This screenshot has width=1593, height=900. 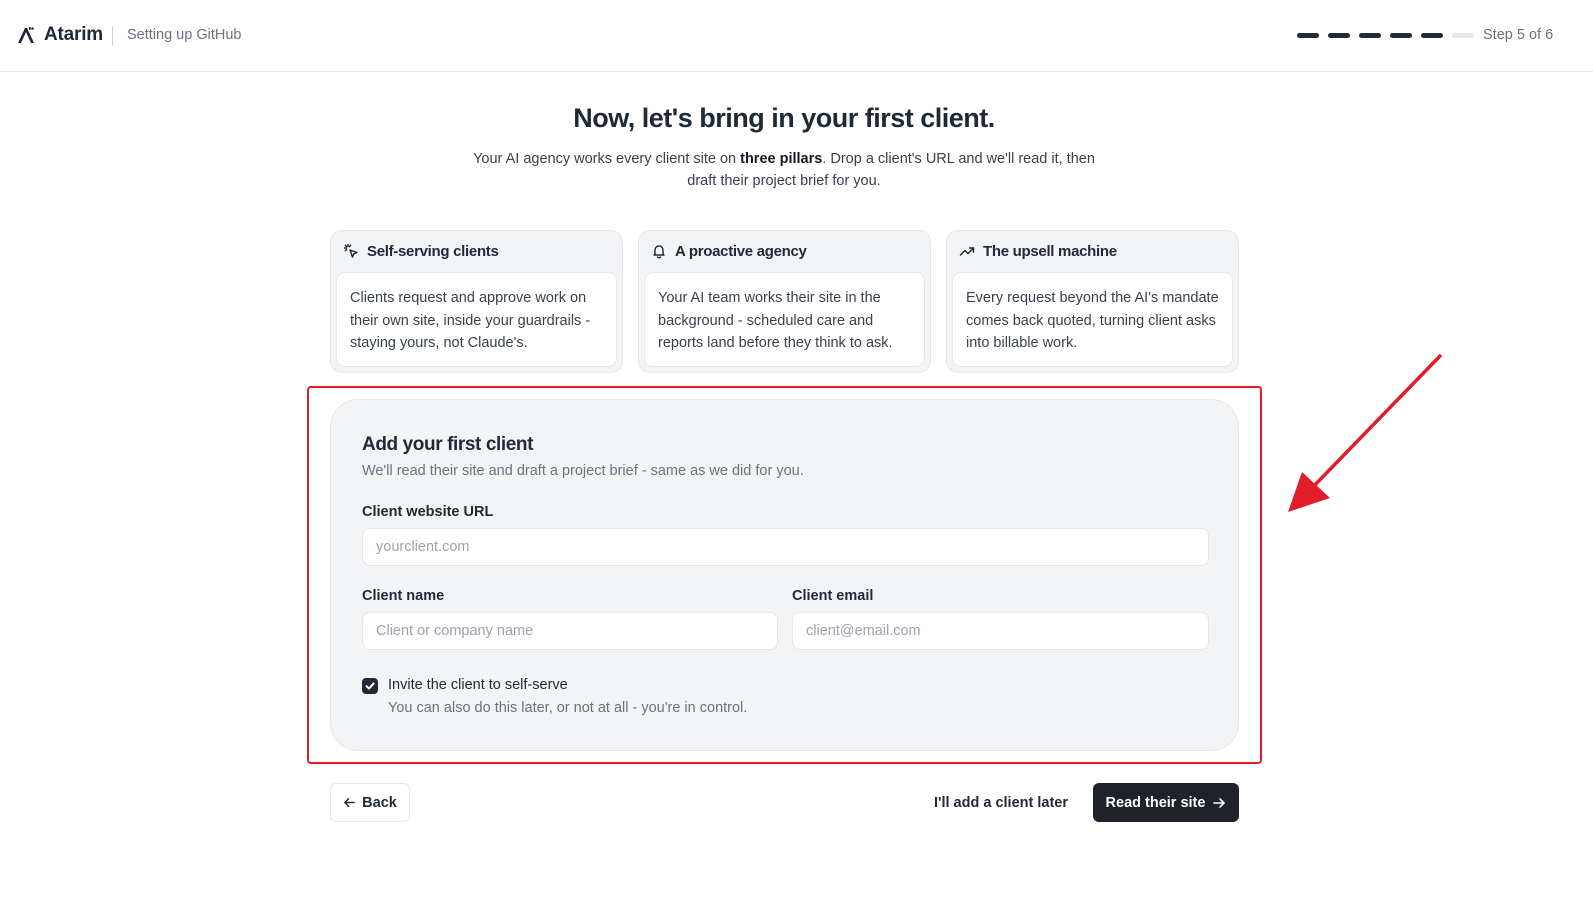 What do you see at coordinates (350, 802) in the screenshot?
I see `arrow-left-icon` at bounding box center [350, 802].